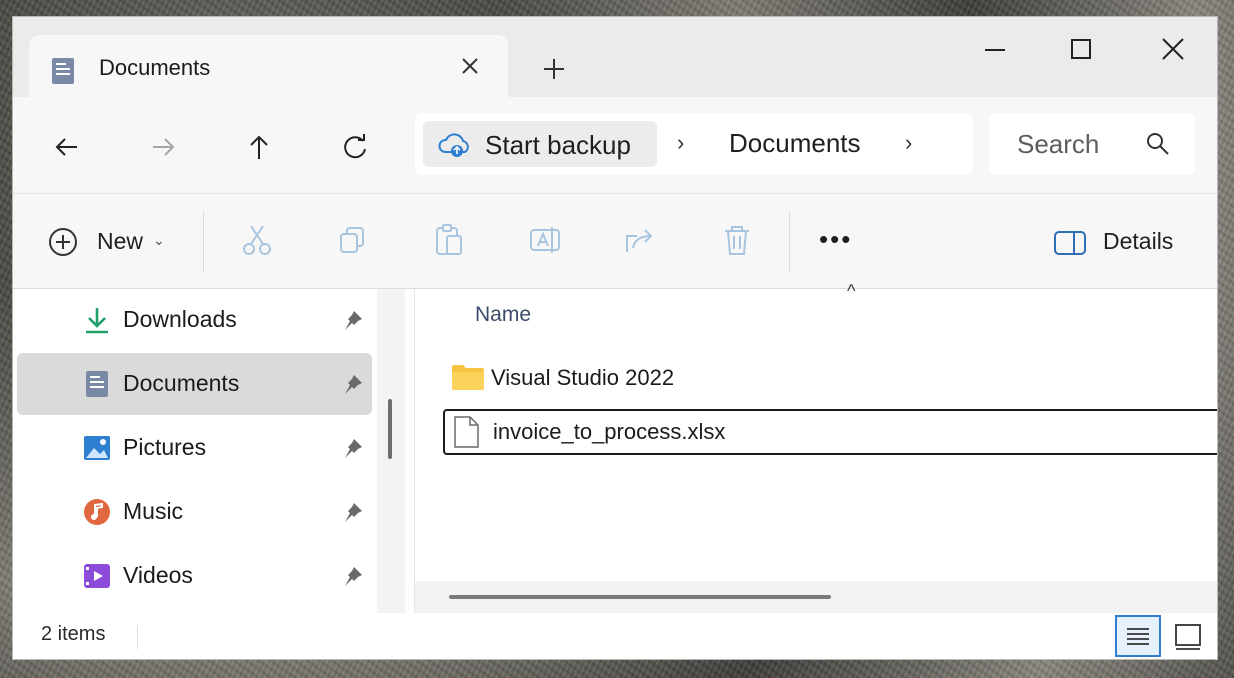  Describe the element at coordinates (153, 511) in the screenshot. I see `sidebar-item-label: Music` at that location.